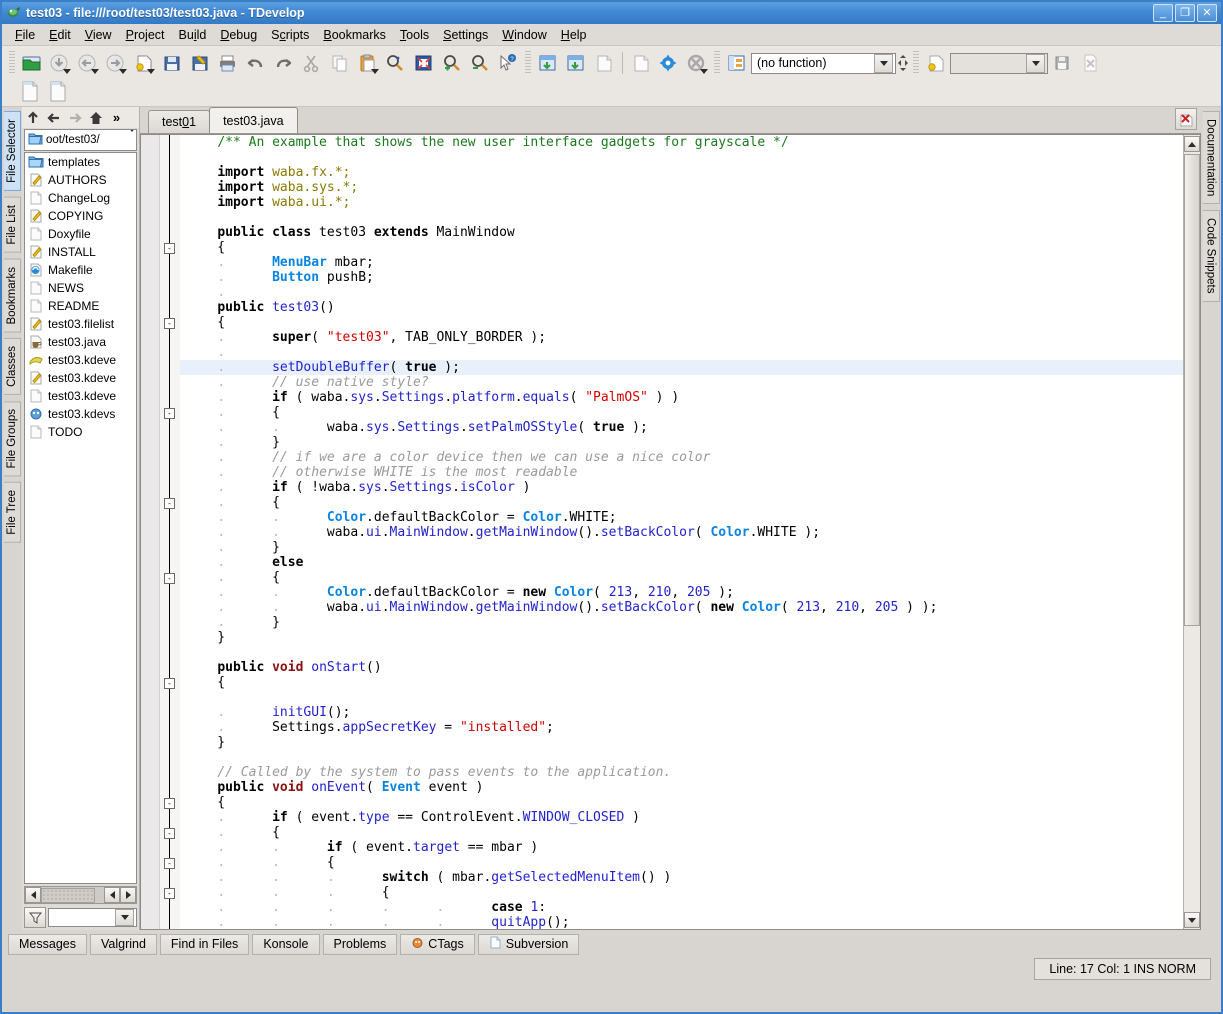 The width and height of the screenshot is (1223, 1014). Describe the element at coordinates (193, 35) in the screenshot. I see `menu-build: Build` at that location.